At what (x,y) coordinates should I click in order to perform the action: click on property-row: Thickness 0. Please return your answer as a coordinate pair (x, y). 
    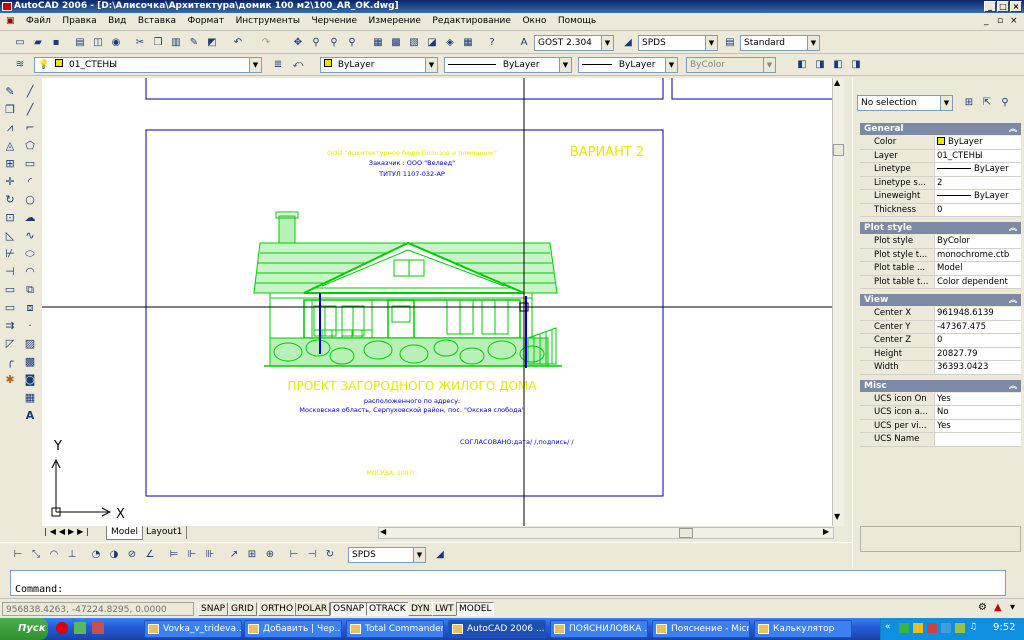
    Looking at the image, I should click on (940, 210).